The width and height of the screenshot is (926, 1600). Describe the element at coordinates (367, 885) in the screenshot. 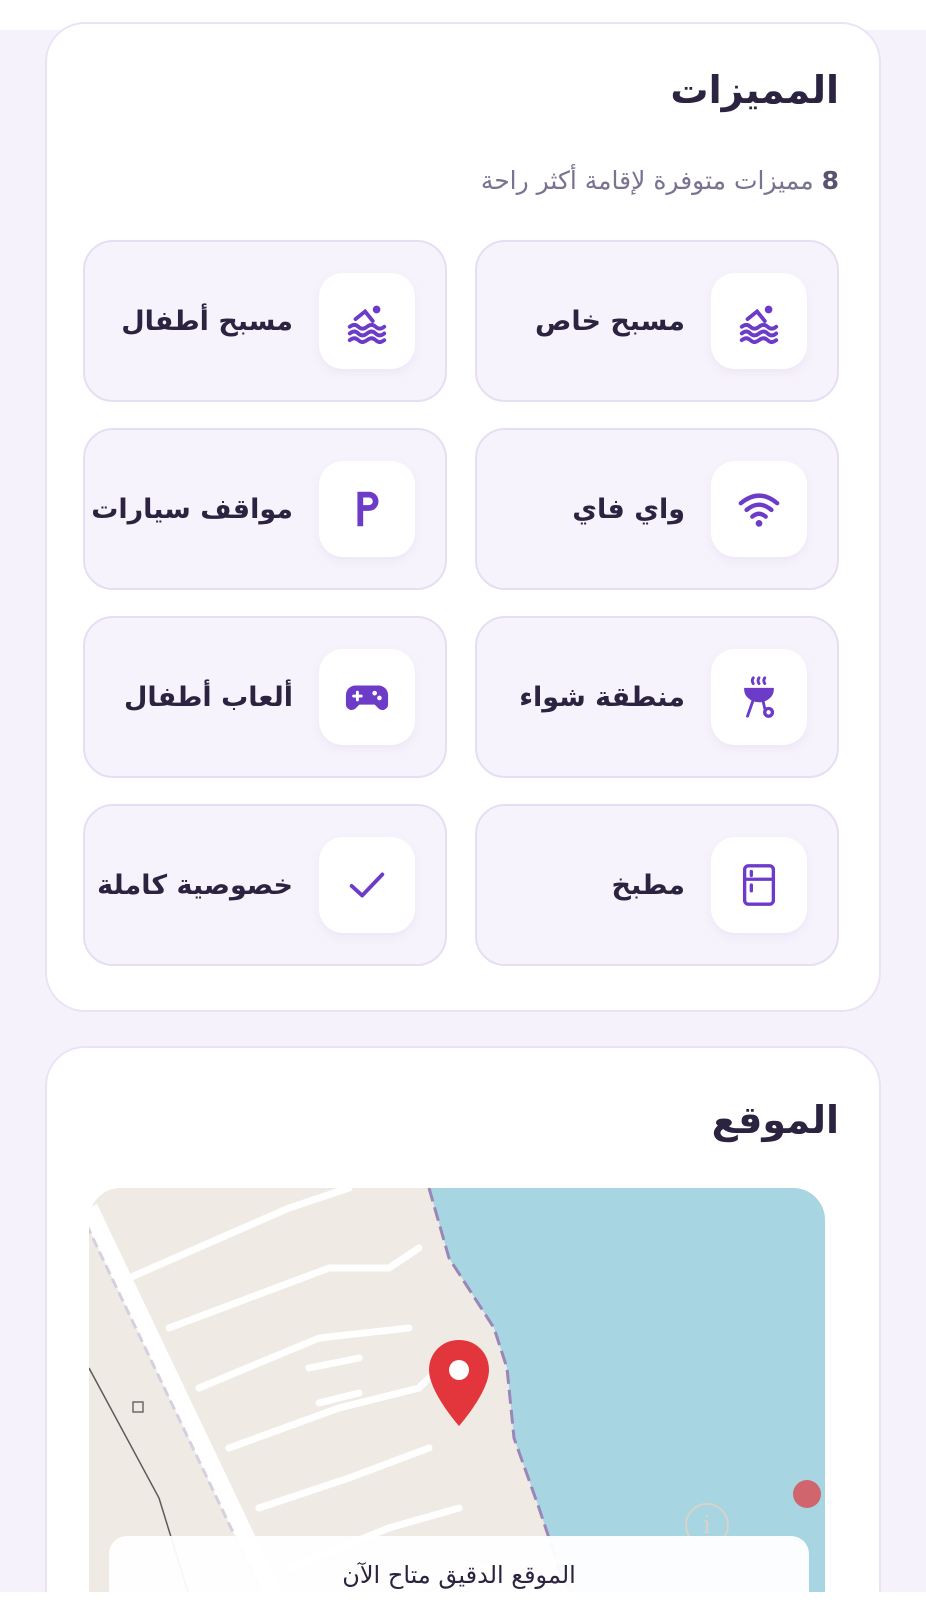

I see `check-icon` at that location.